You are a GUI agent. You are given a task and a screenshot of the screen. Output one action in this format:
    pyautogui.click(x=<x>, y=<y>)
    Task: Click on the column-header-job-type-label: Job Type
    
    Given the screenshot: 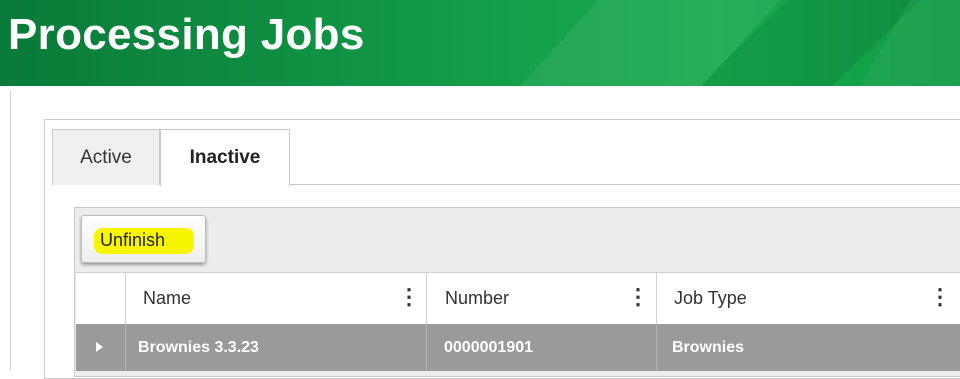 What is the action you would take?
    pyautogui.click(x=710, y=298)
    